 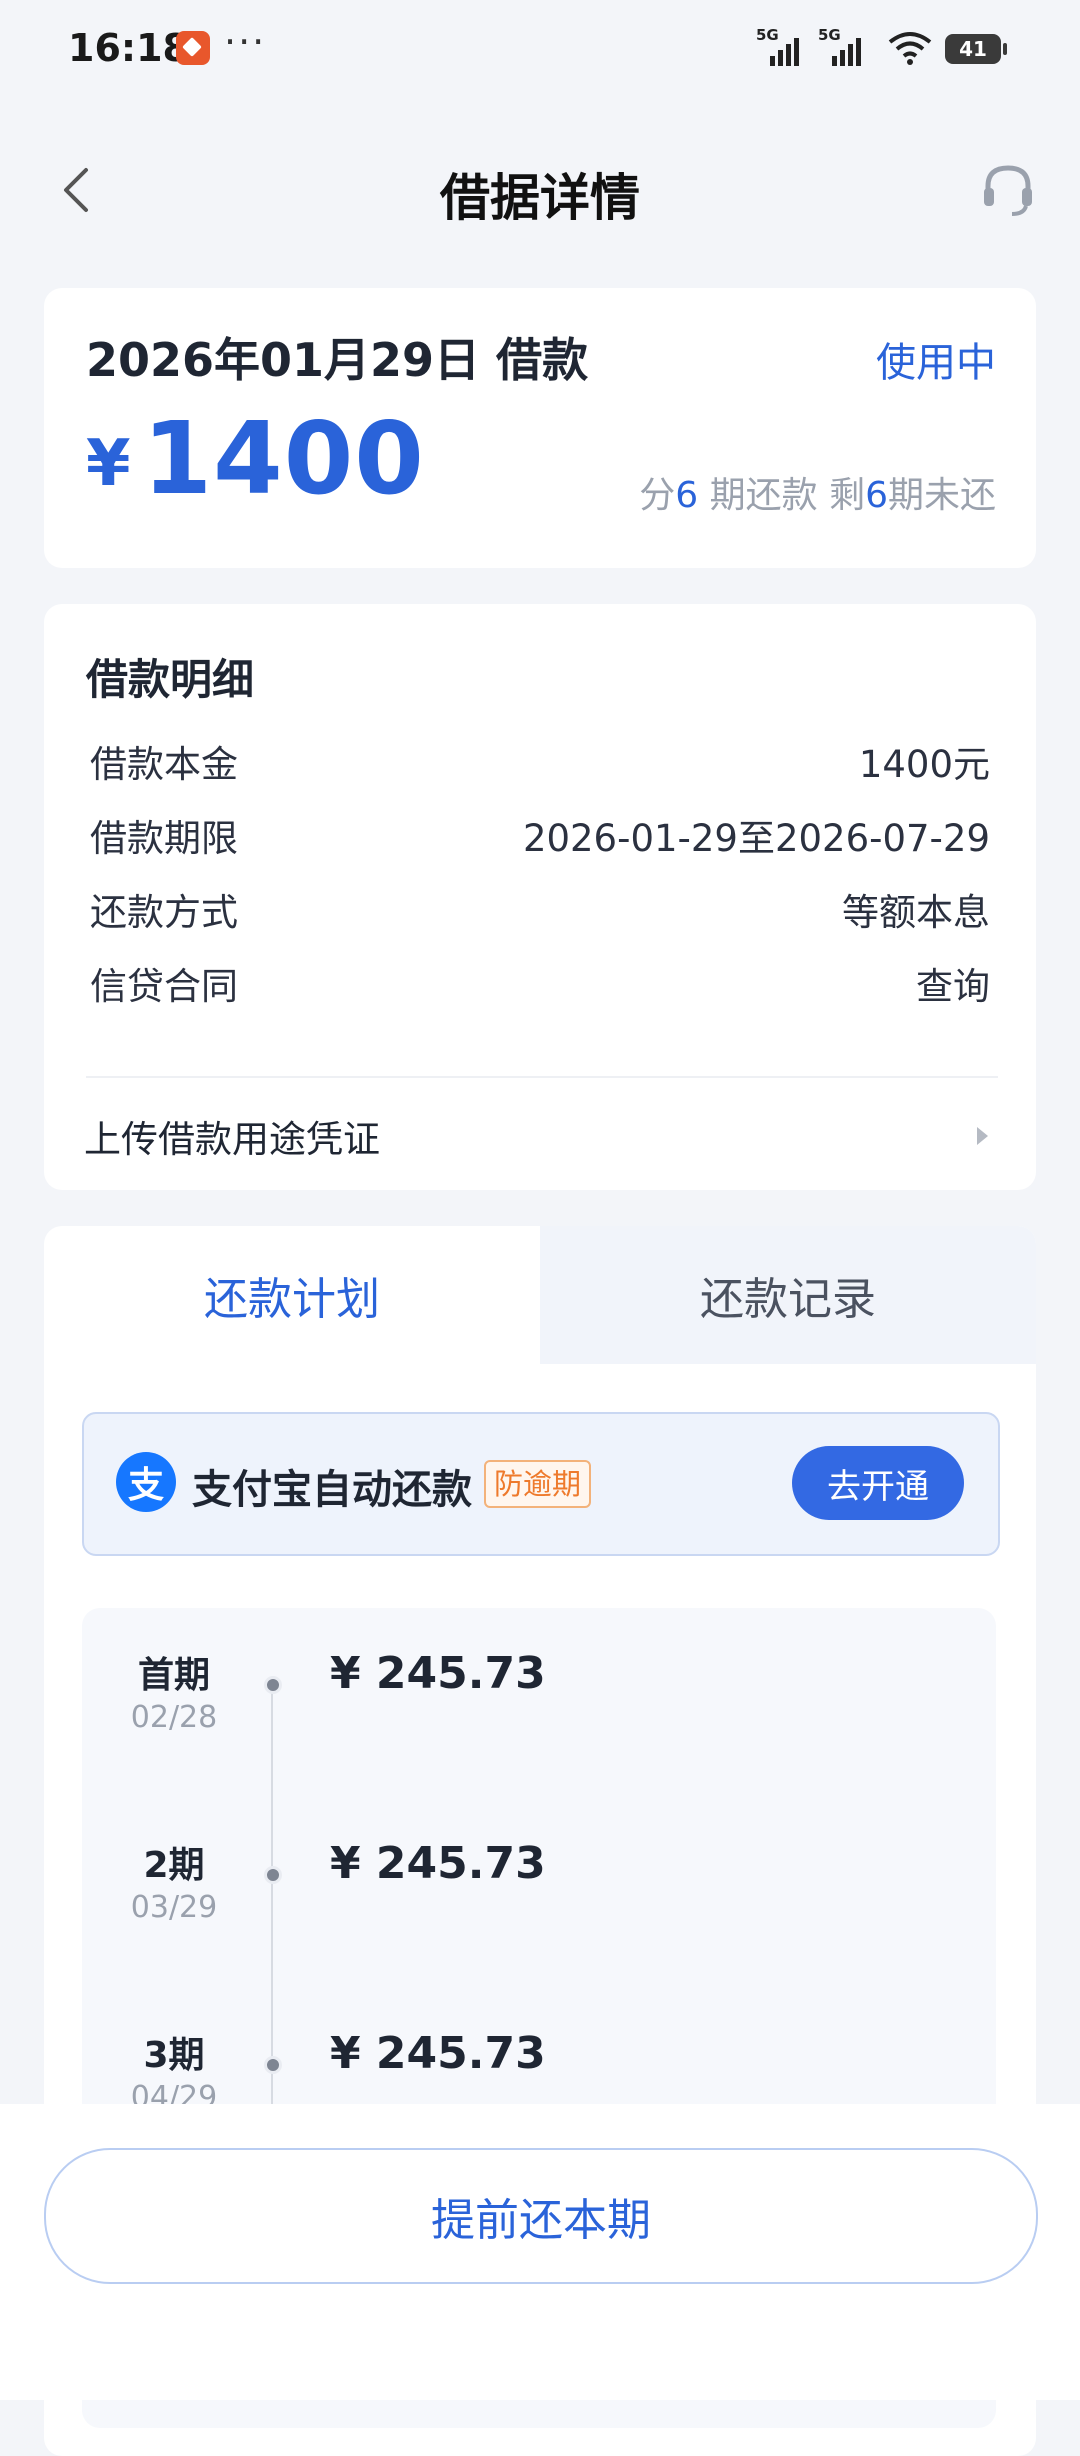 I want to click on headset-icon, so click(x=1008, y=190).